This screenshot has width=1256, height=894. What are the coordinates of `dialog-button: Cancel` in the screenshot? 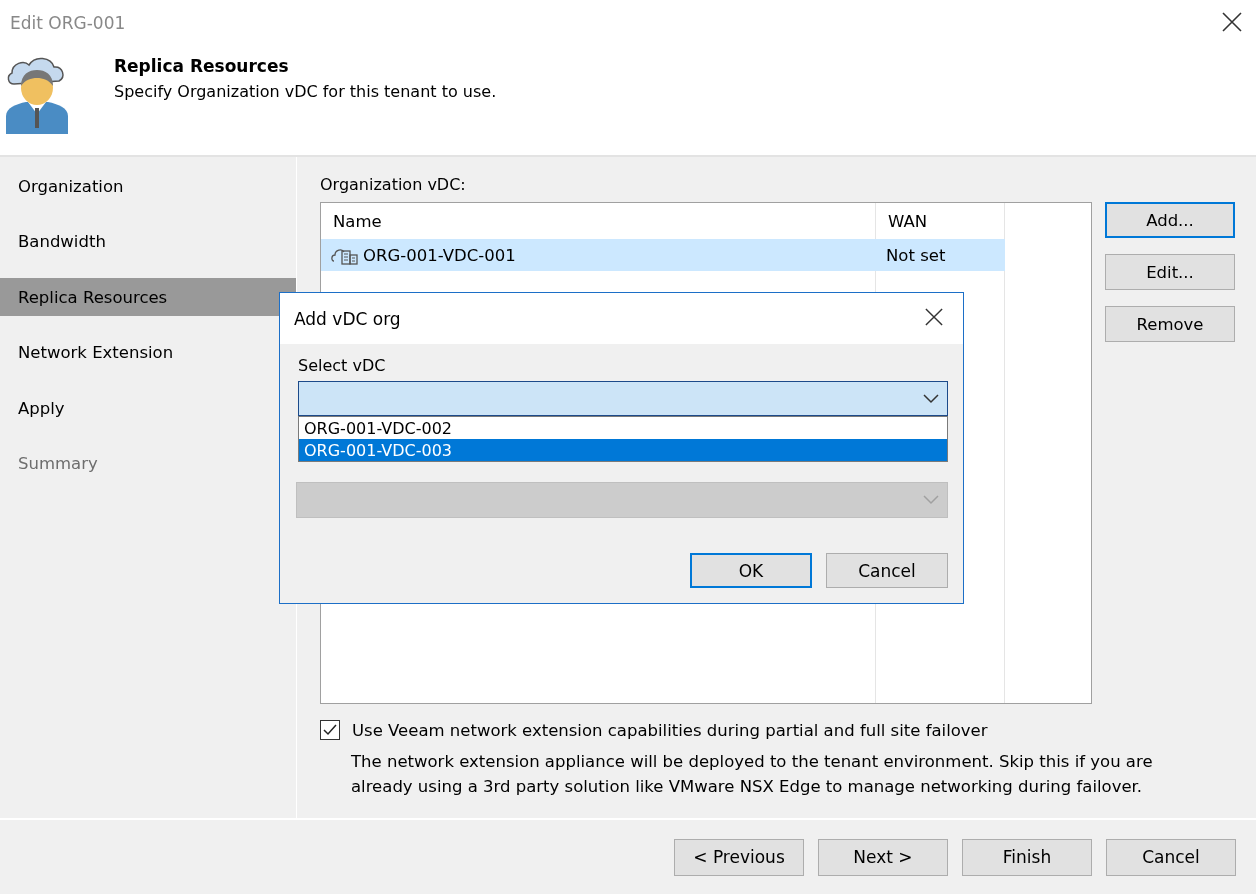 It's located at (887, 570).